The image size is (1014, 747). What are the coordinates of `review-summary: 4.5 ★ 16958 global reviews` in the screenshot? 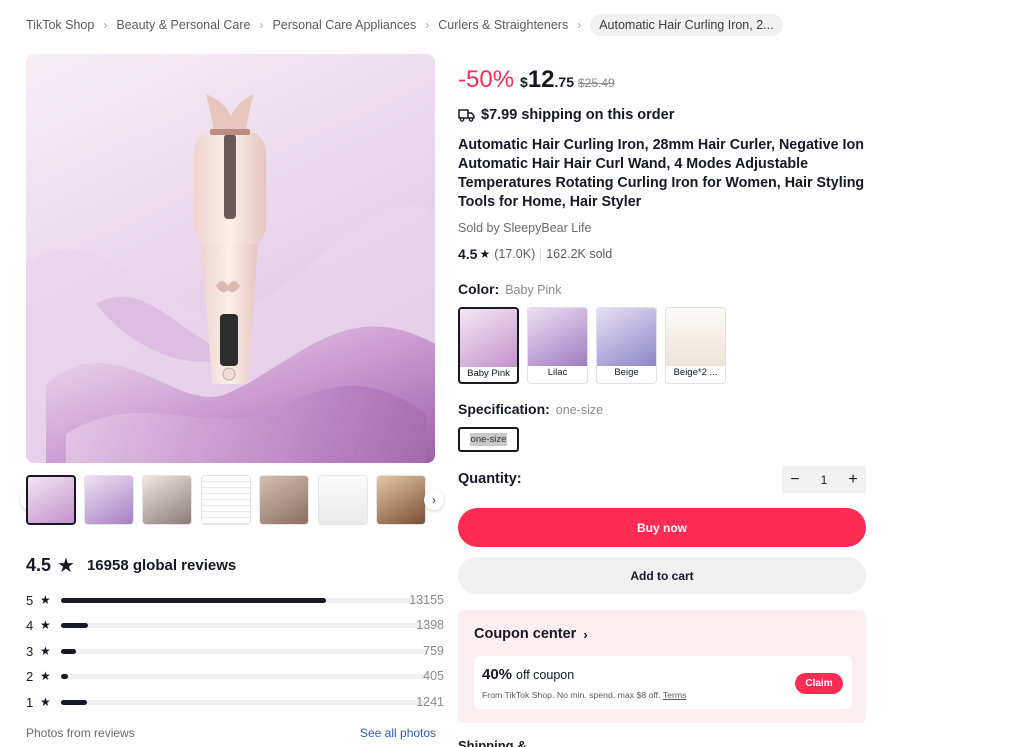 It's located at (131, 565).